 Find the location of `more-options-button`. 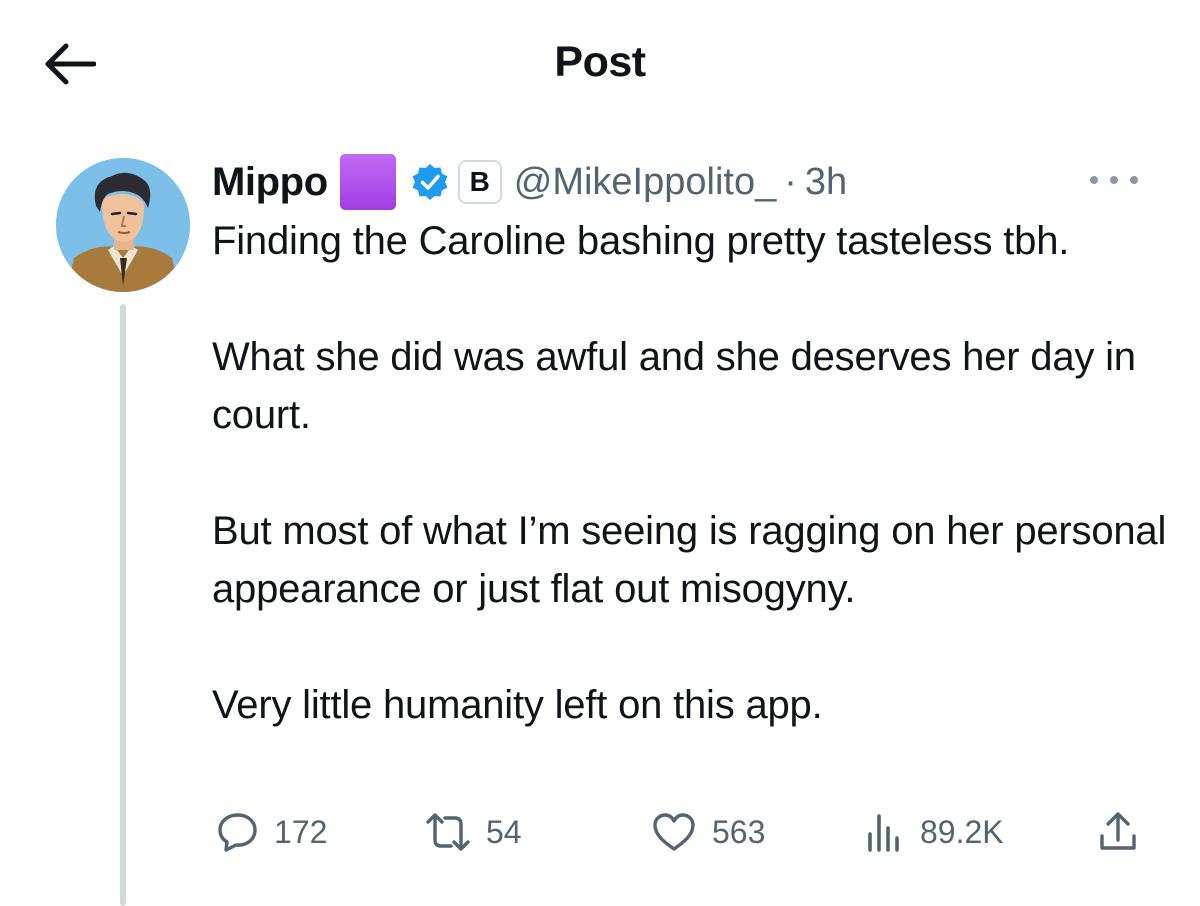

more-options-button is located at coordinates (1114, 180).